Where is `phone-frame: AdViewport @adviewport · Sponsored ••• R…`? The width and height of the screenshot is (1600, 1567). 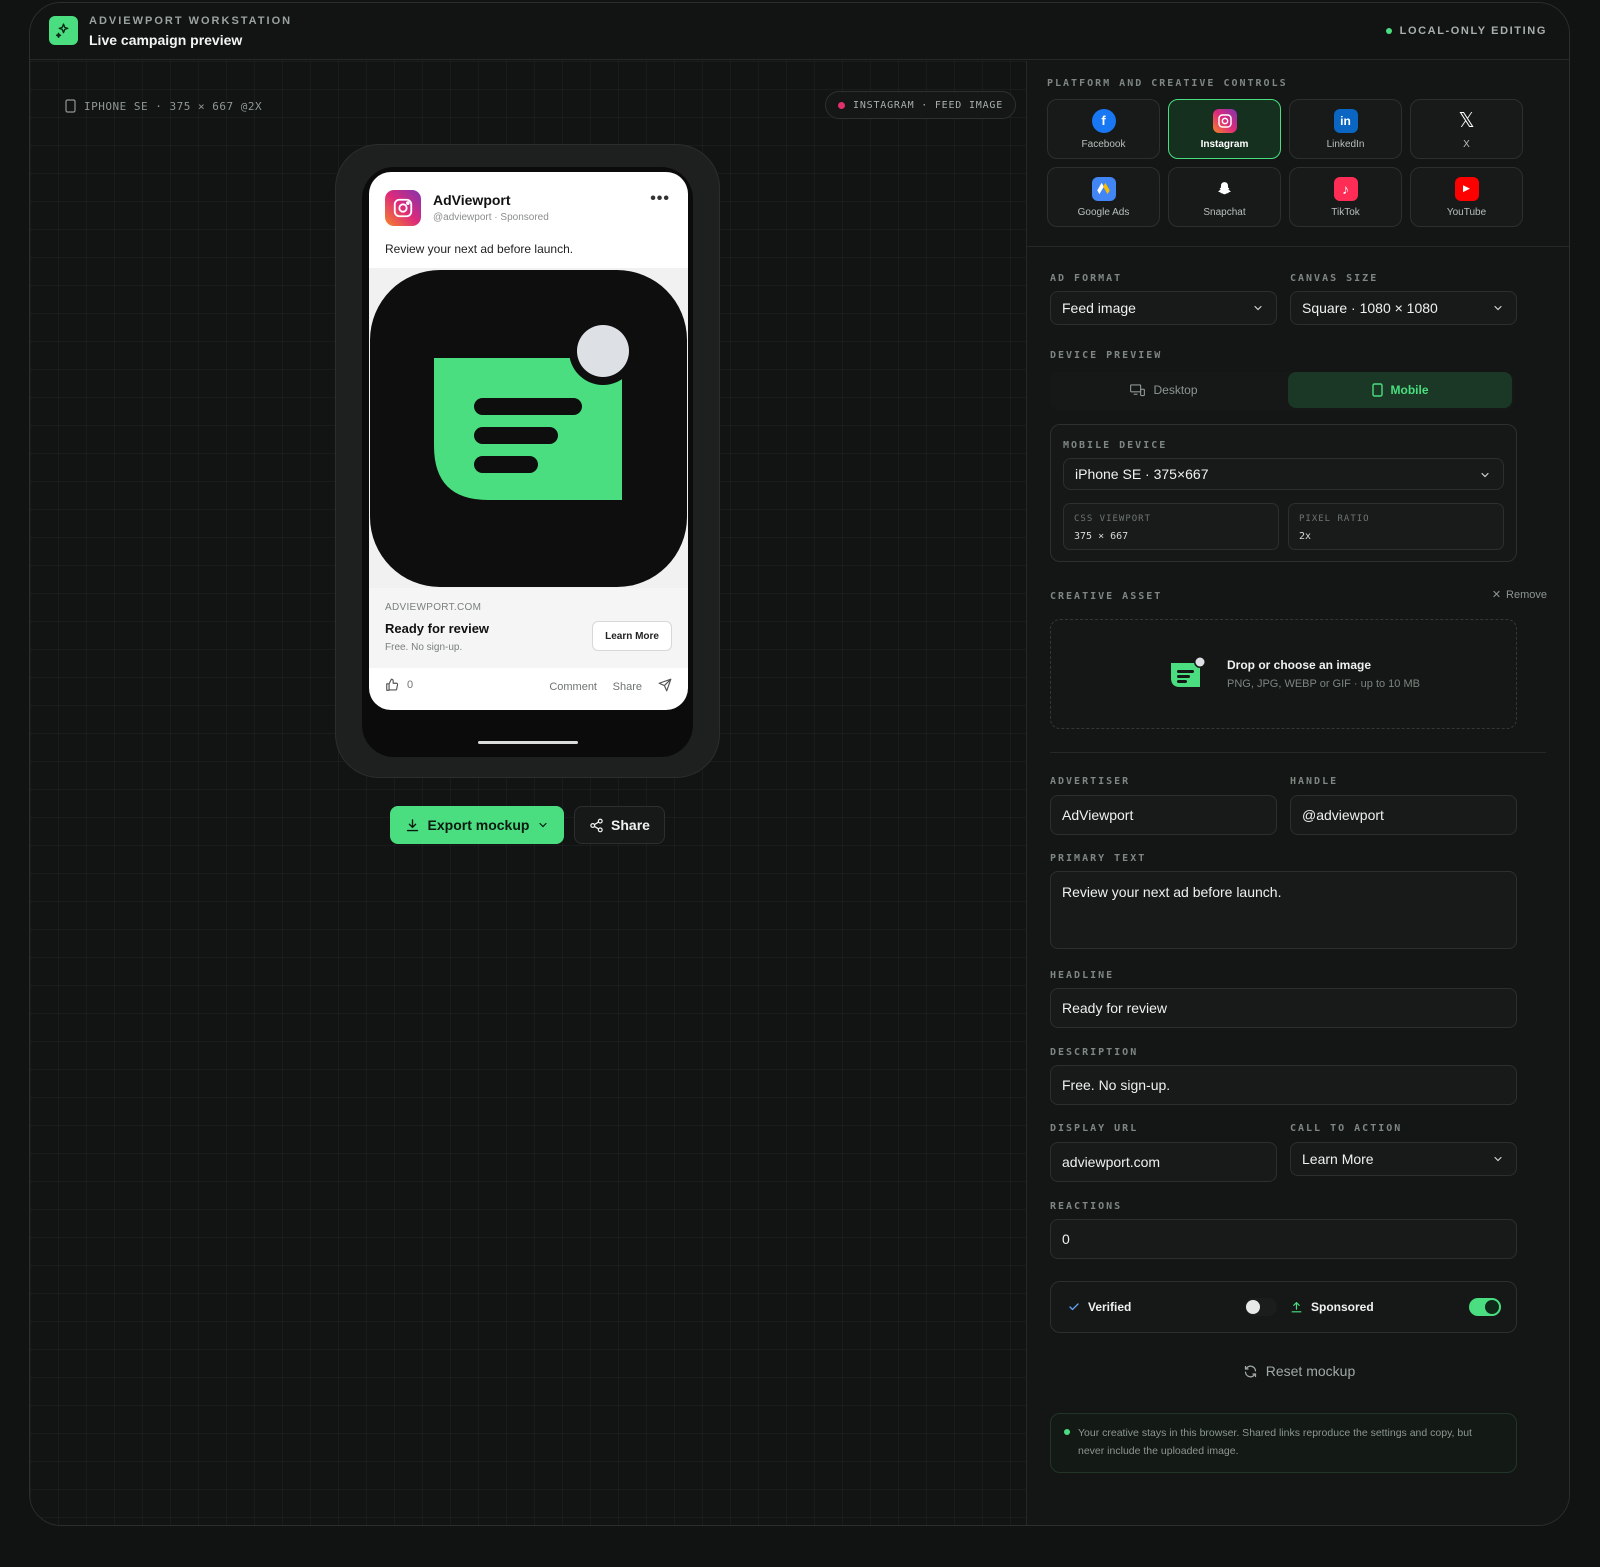
phone-frame: AdViewport @adviewport · Sponsored ••• R… is located at coordinates (527, 461).